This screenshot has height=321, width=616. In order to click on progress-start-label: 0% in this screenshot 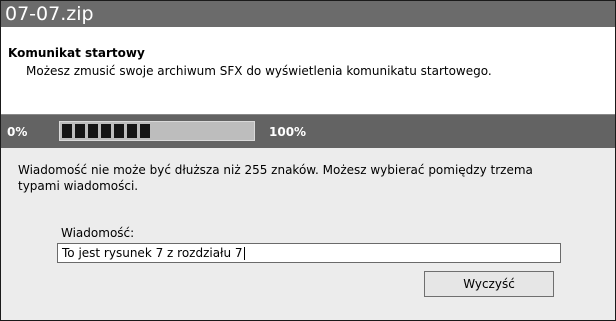, I will do `click(17, 132)`.